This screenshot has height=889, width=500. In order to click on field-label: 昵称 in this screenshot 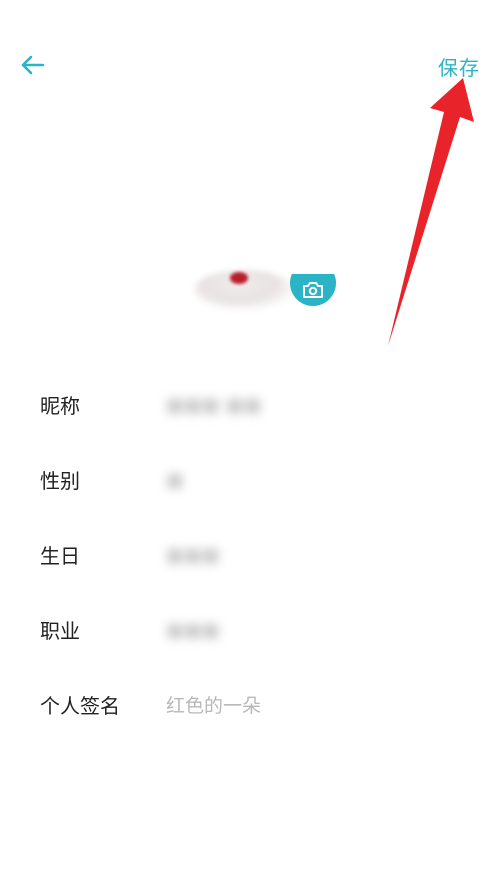, I will do `click(60, 406)`.